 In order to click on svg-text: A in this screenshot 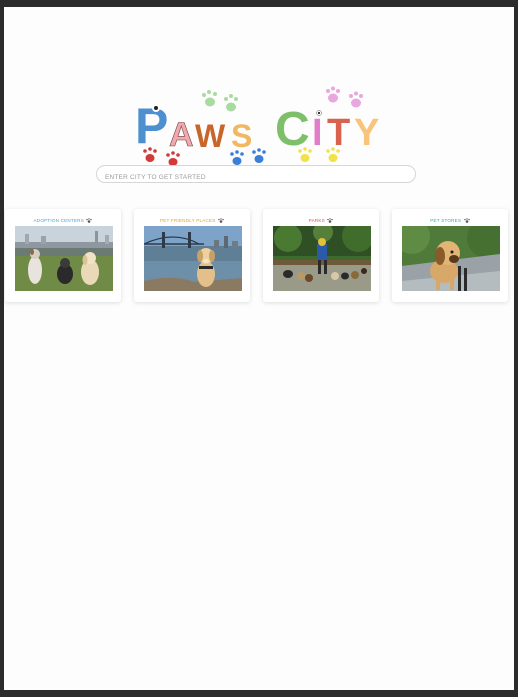, I will do `click(181, 135)`.